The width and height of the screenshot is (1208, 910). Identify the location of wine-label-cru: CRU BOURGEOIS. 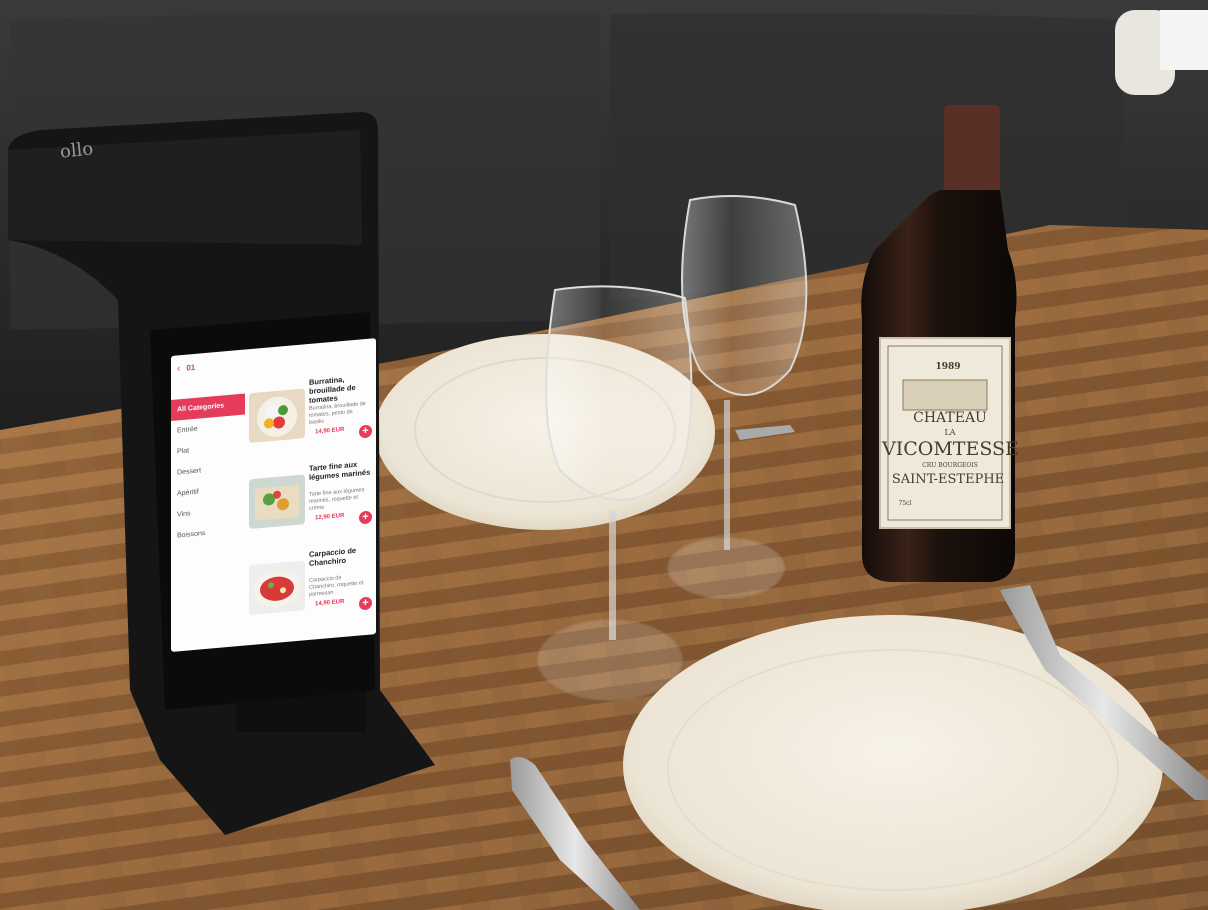
(950, 465).